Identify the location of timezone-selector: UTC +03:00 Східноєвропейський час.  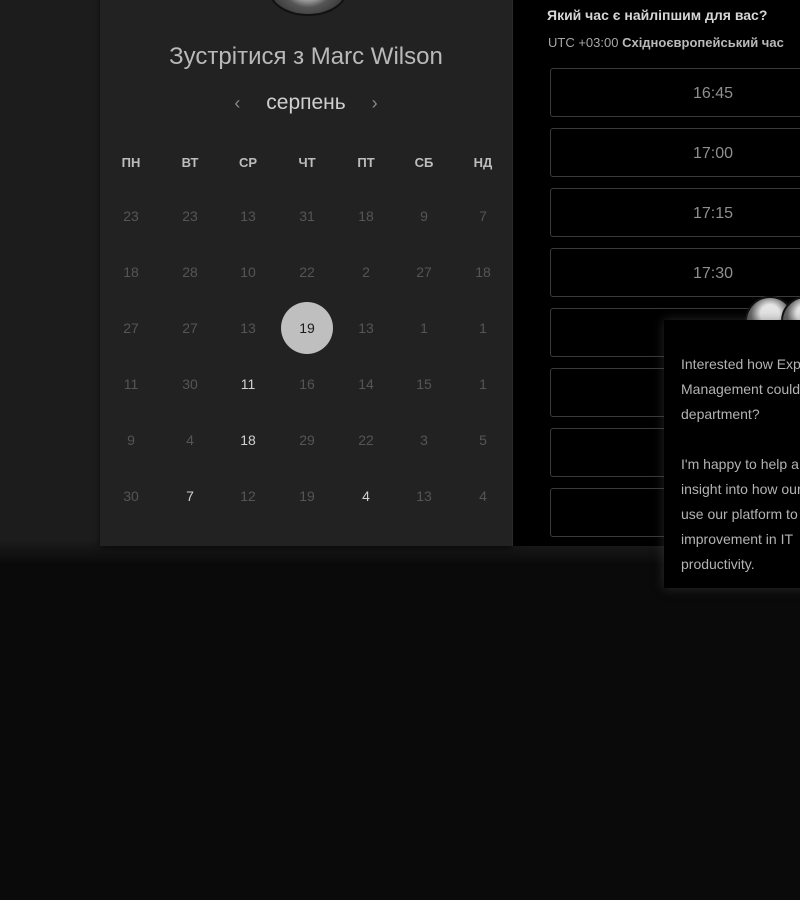
(666, 42).